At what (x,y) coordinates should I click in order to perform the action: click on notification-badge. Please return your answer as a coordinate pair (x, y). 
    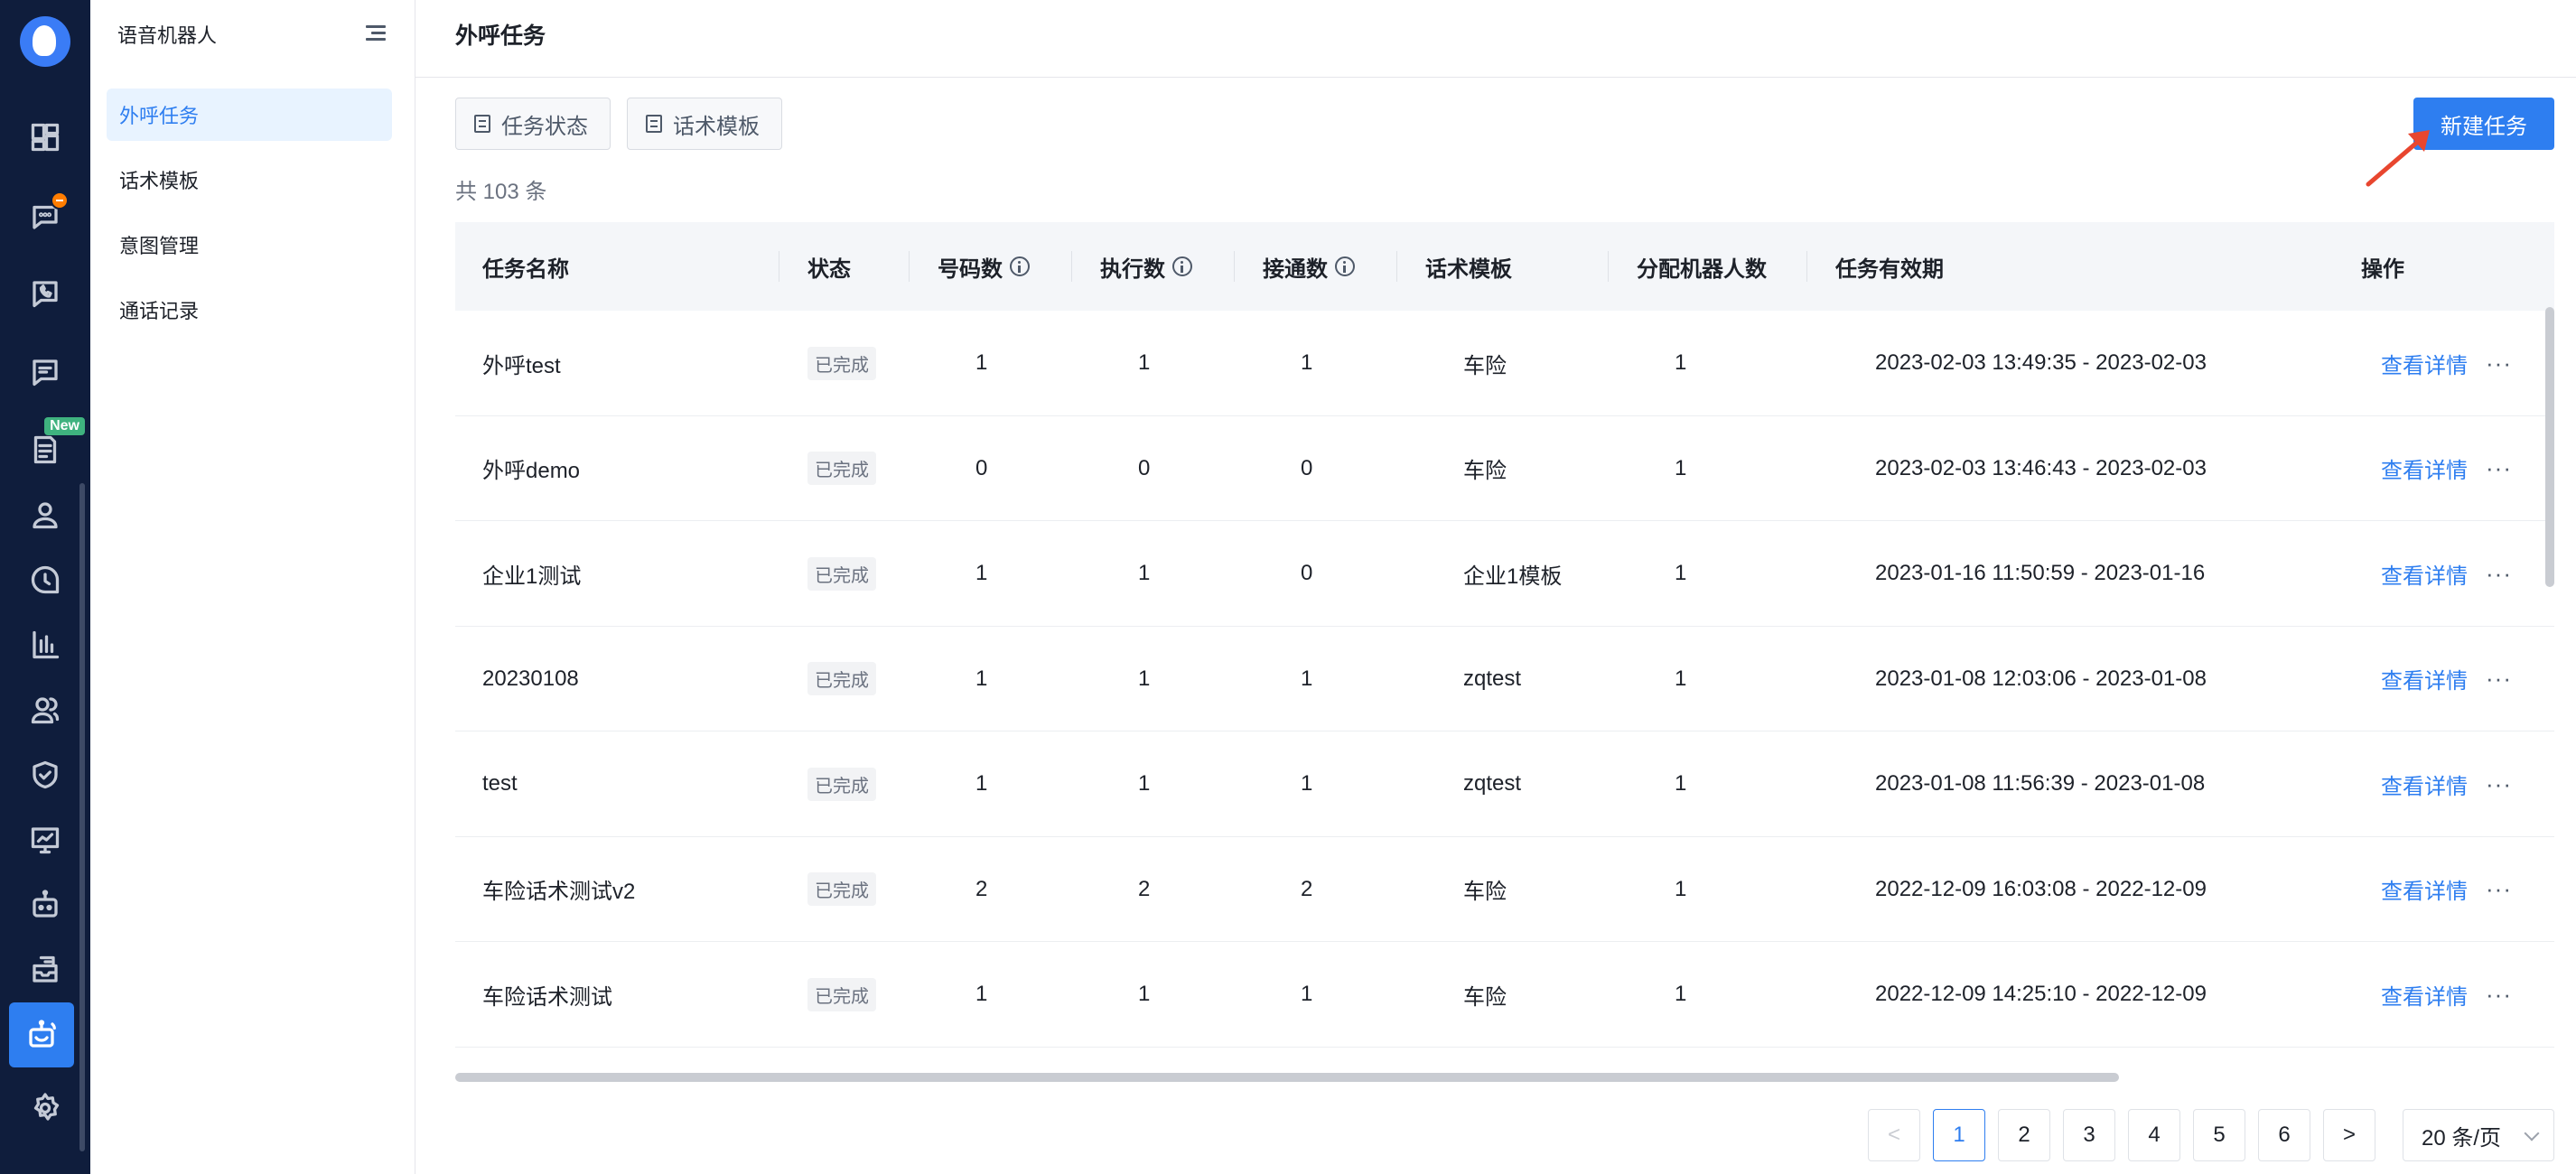
    Looking at the image, I should click on (60, 200).